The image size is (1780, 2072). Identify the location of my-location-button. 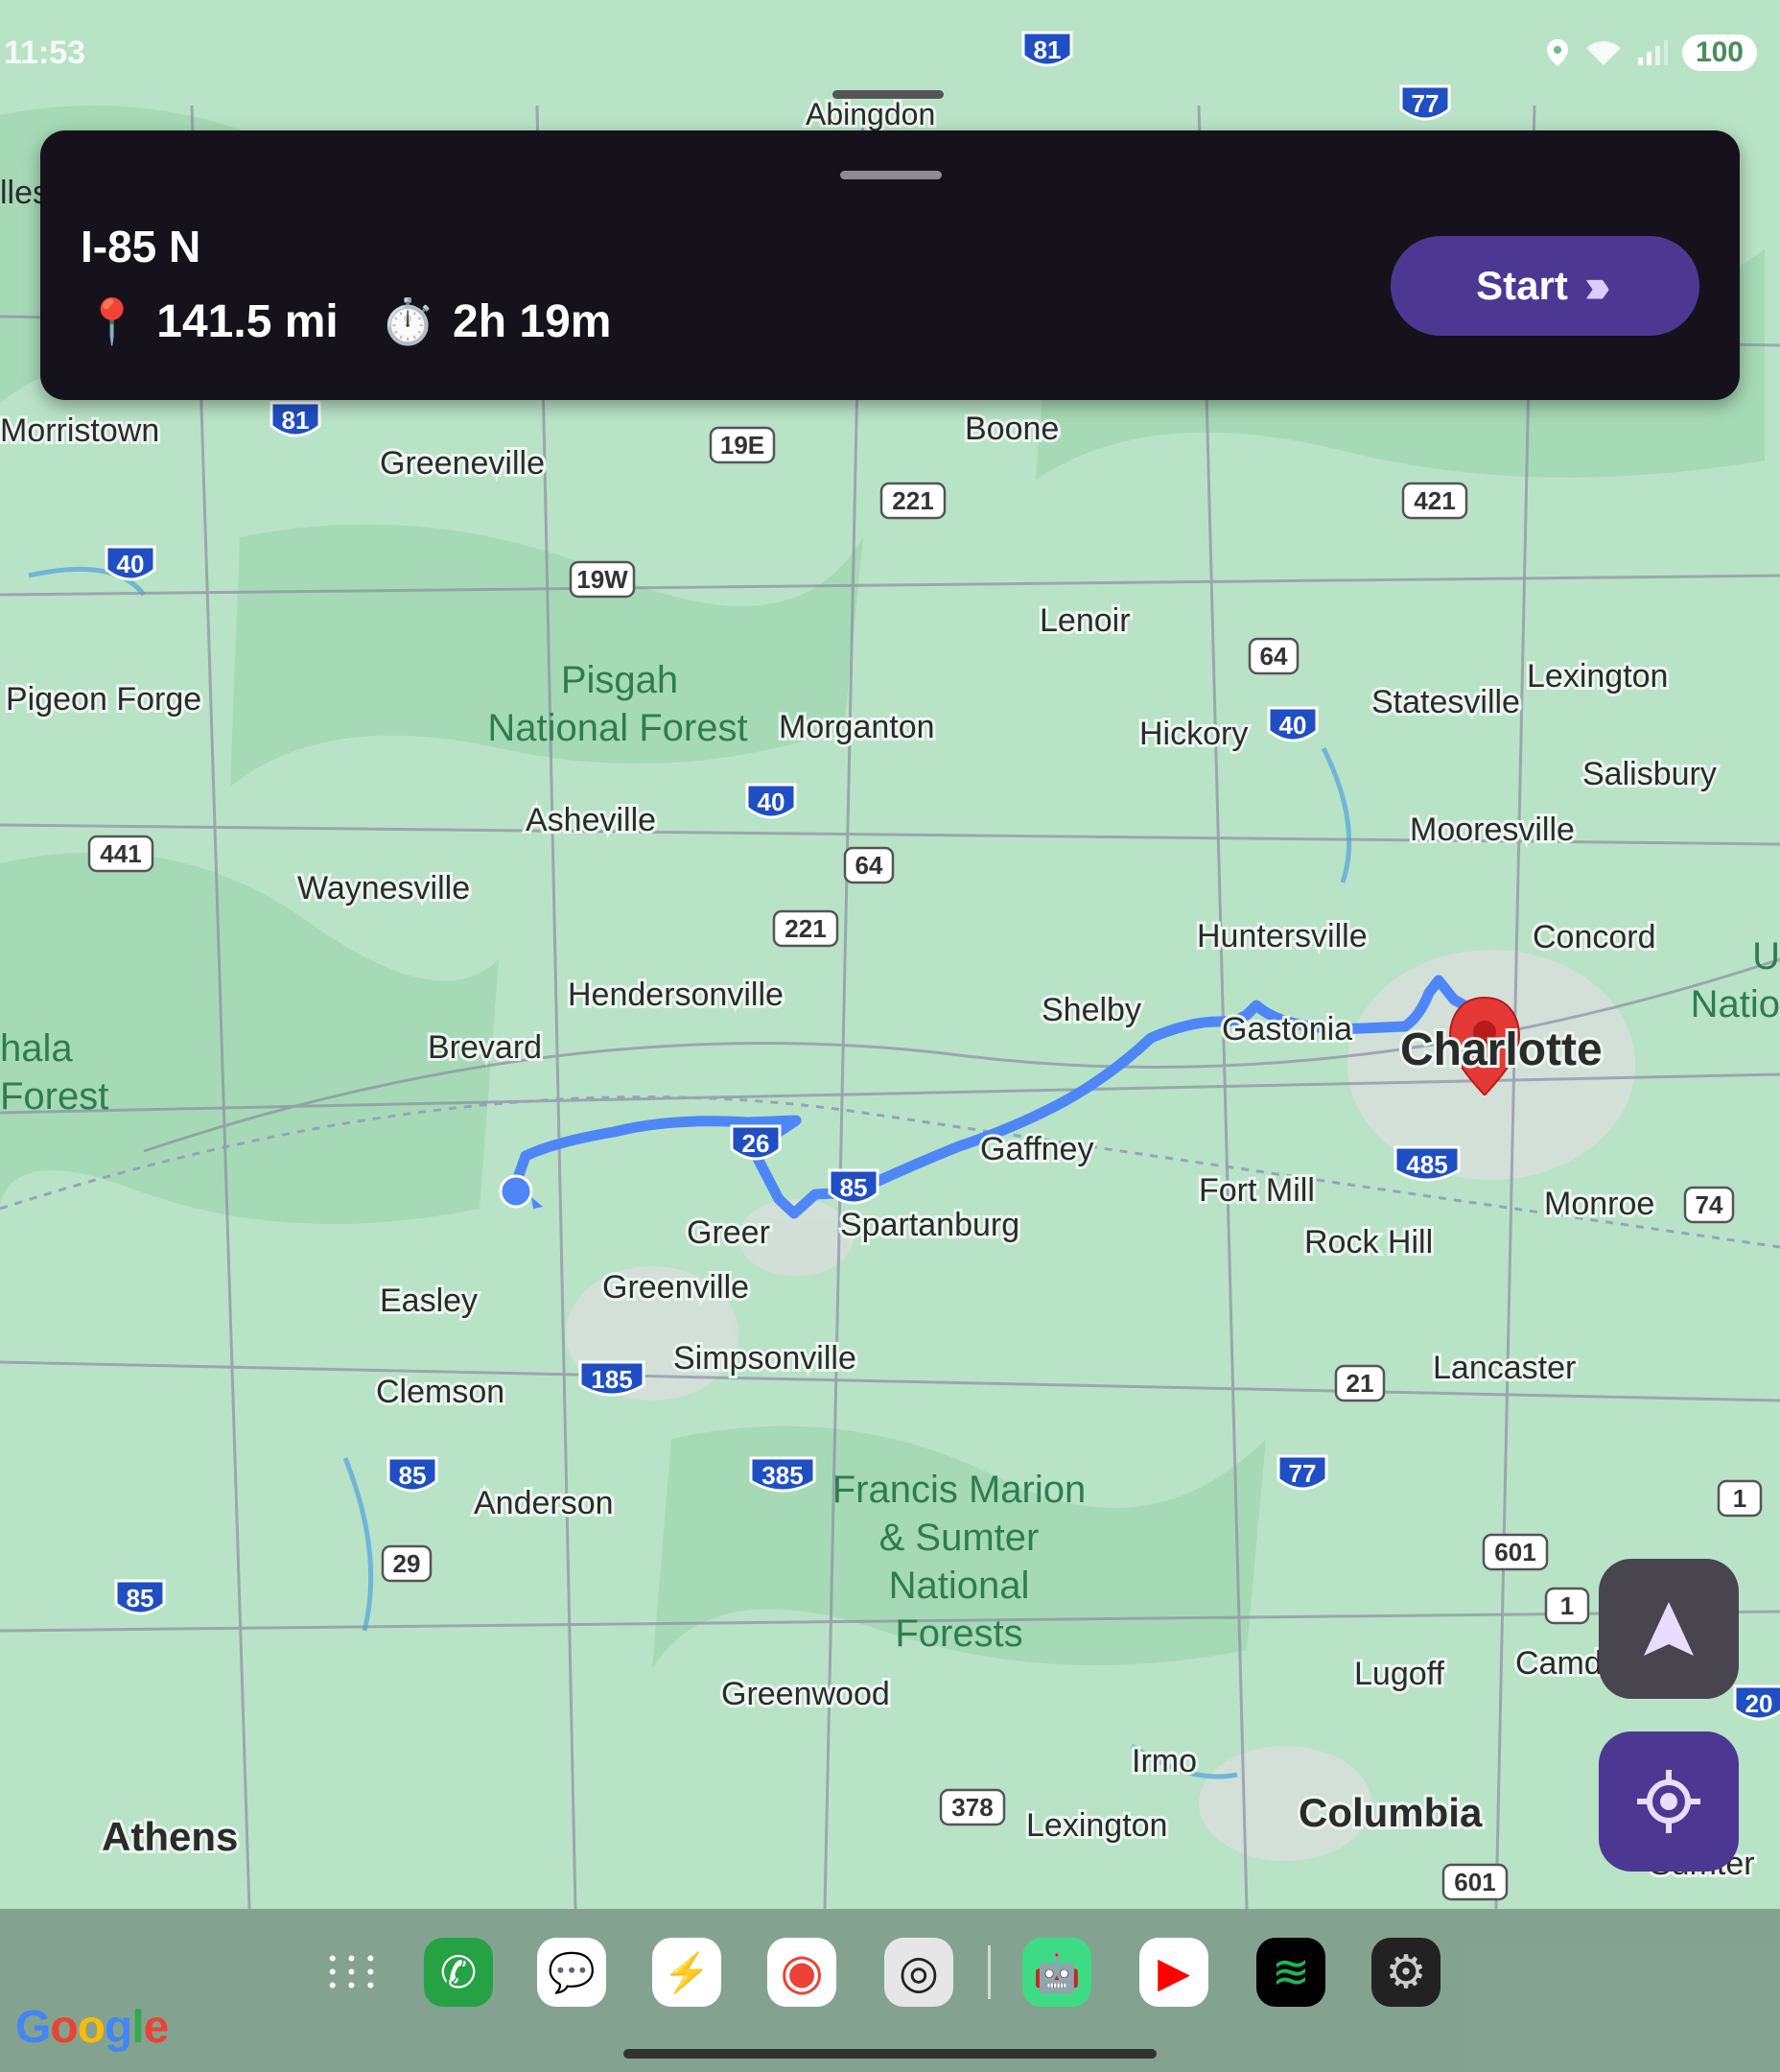
(1669, 1801).